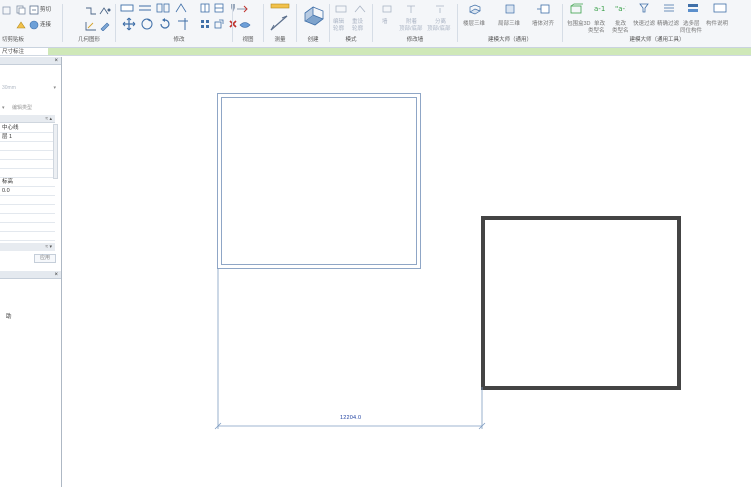 Image resolution: width=751 pixels, height=487 pixels. What do you see at coordinates (242, 9) in the screenshot?
I see `override-graphics-icon` at bounding box center [242, 9].